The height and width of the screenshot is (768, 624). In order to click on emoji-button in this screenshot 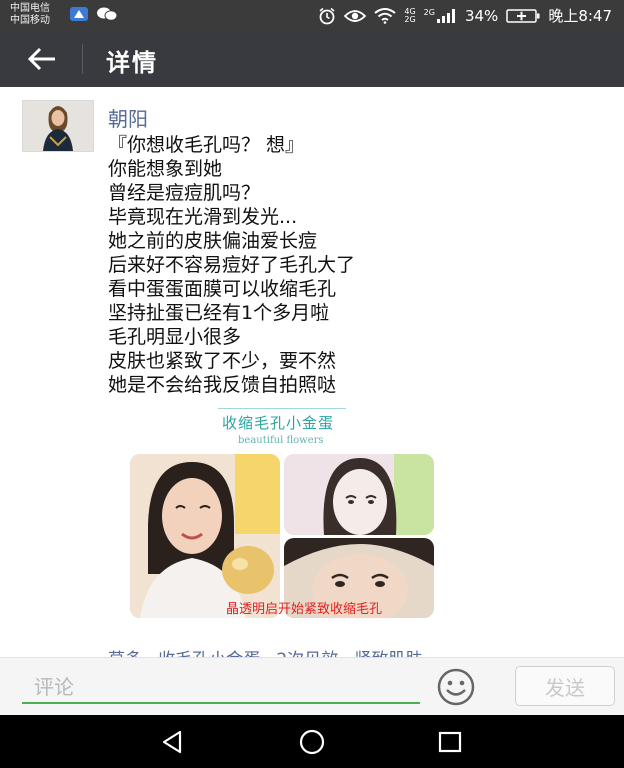, I will do `click(456, 687)`.